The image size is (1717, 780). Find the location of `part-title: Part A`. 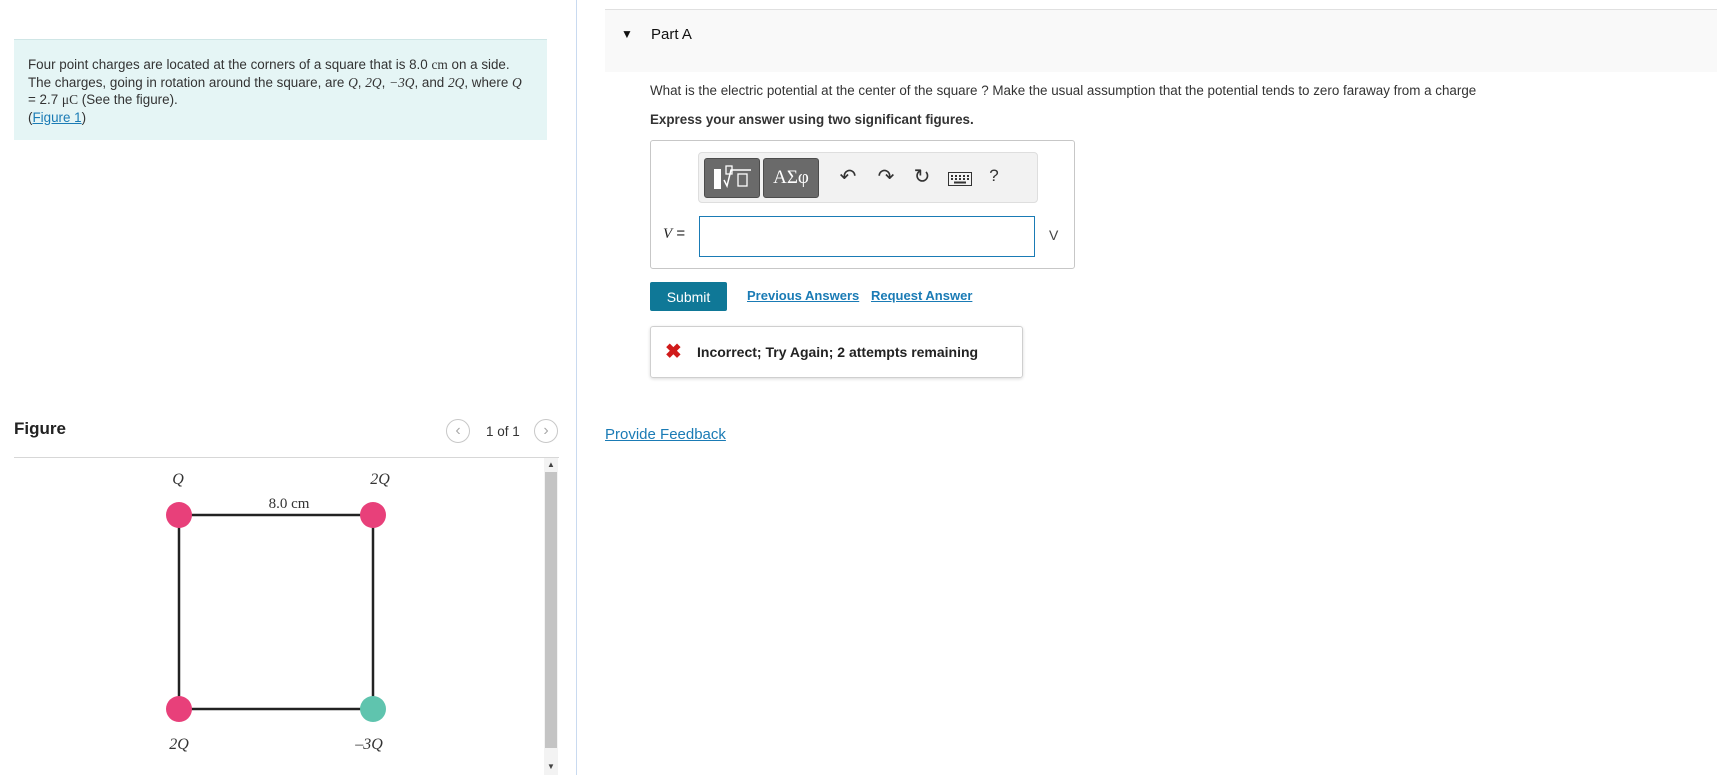

part-title: Part A is located at coordinates (671, 34).